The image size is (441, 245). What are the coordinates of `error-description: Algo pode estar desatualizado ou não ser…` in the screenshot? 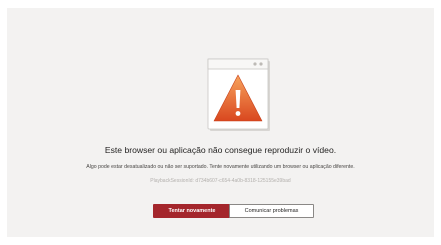 It's located at (220, 167).